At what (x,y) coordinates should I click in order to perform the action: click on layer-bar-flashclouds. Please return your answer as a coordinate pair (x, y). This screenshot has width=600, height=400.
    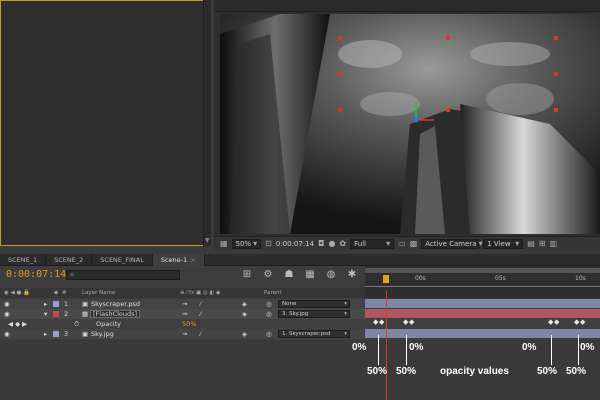
    Looking at the image, I should click on (482, 313).